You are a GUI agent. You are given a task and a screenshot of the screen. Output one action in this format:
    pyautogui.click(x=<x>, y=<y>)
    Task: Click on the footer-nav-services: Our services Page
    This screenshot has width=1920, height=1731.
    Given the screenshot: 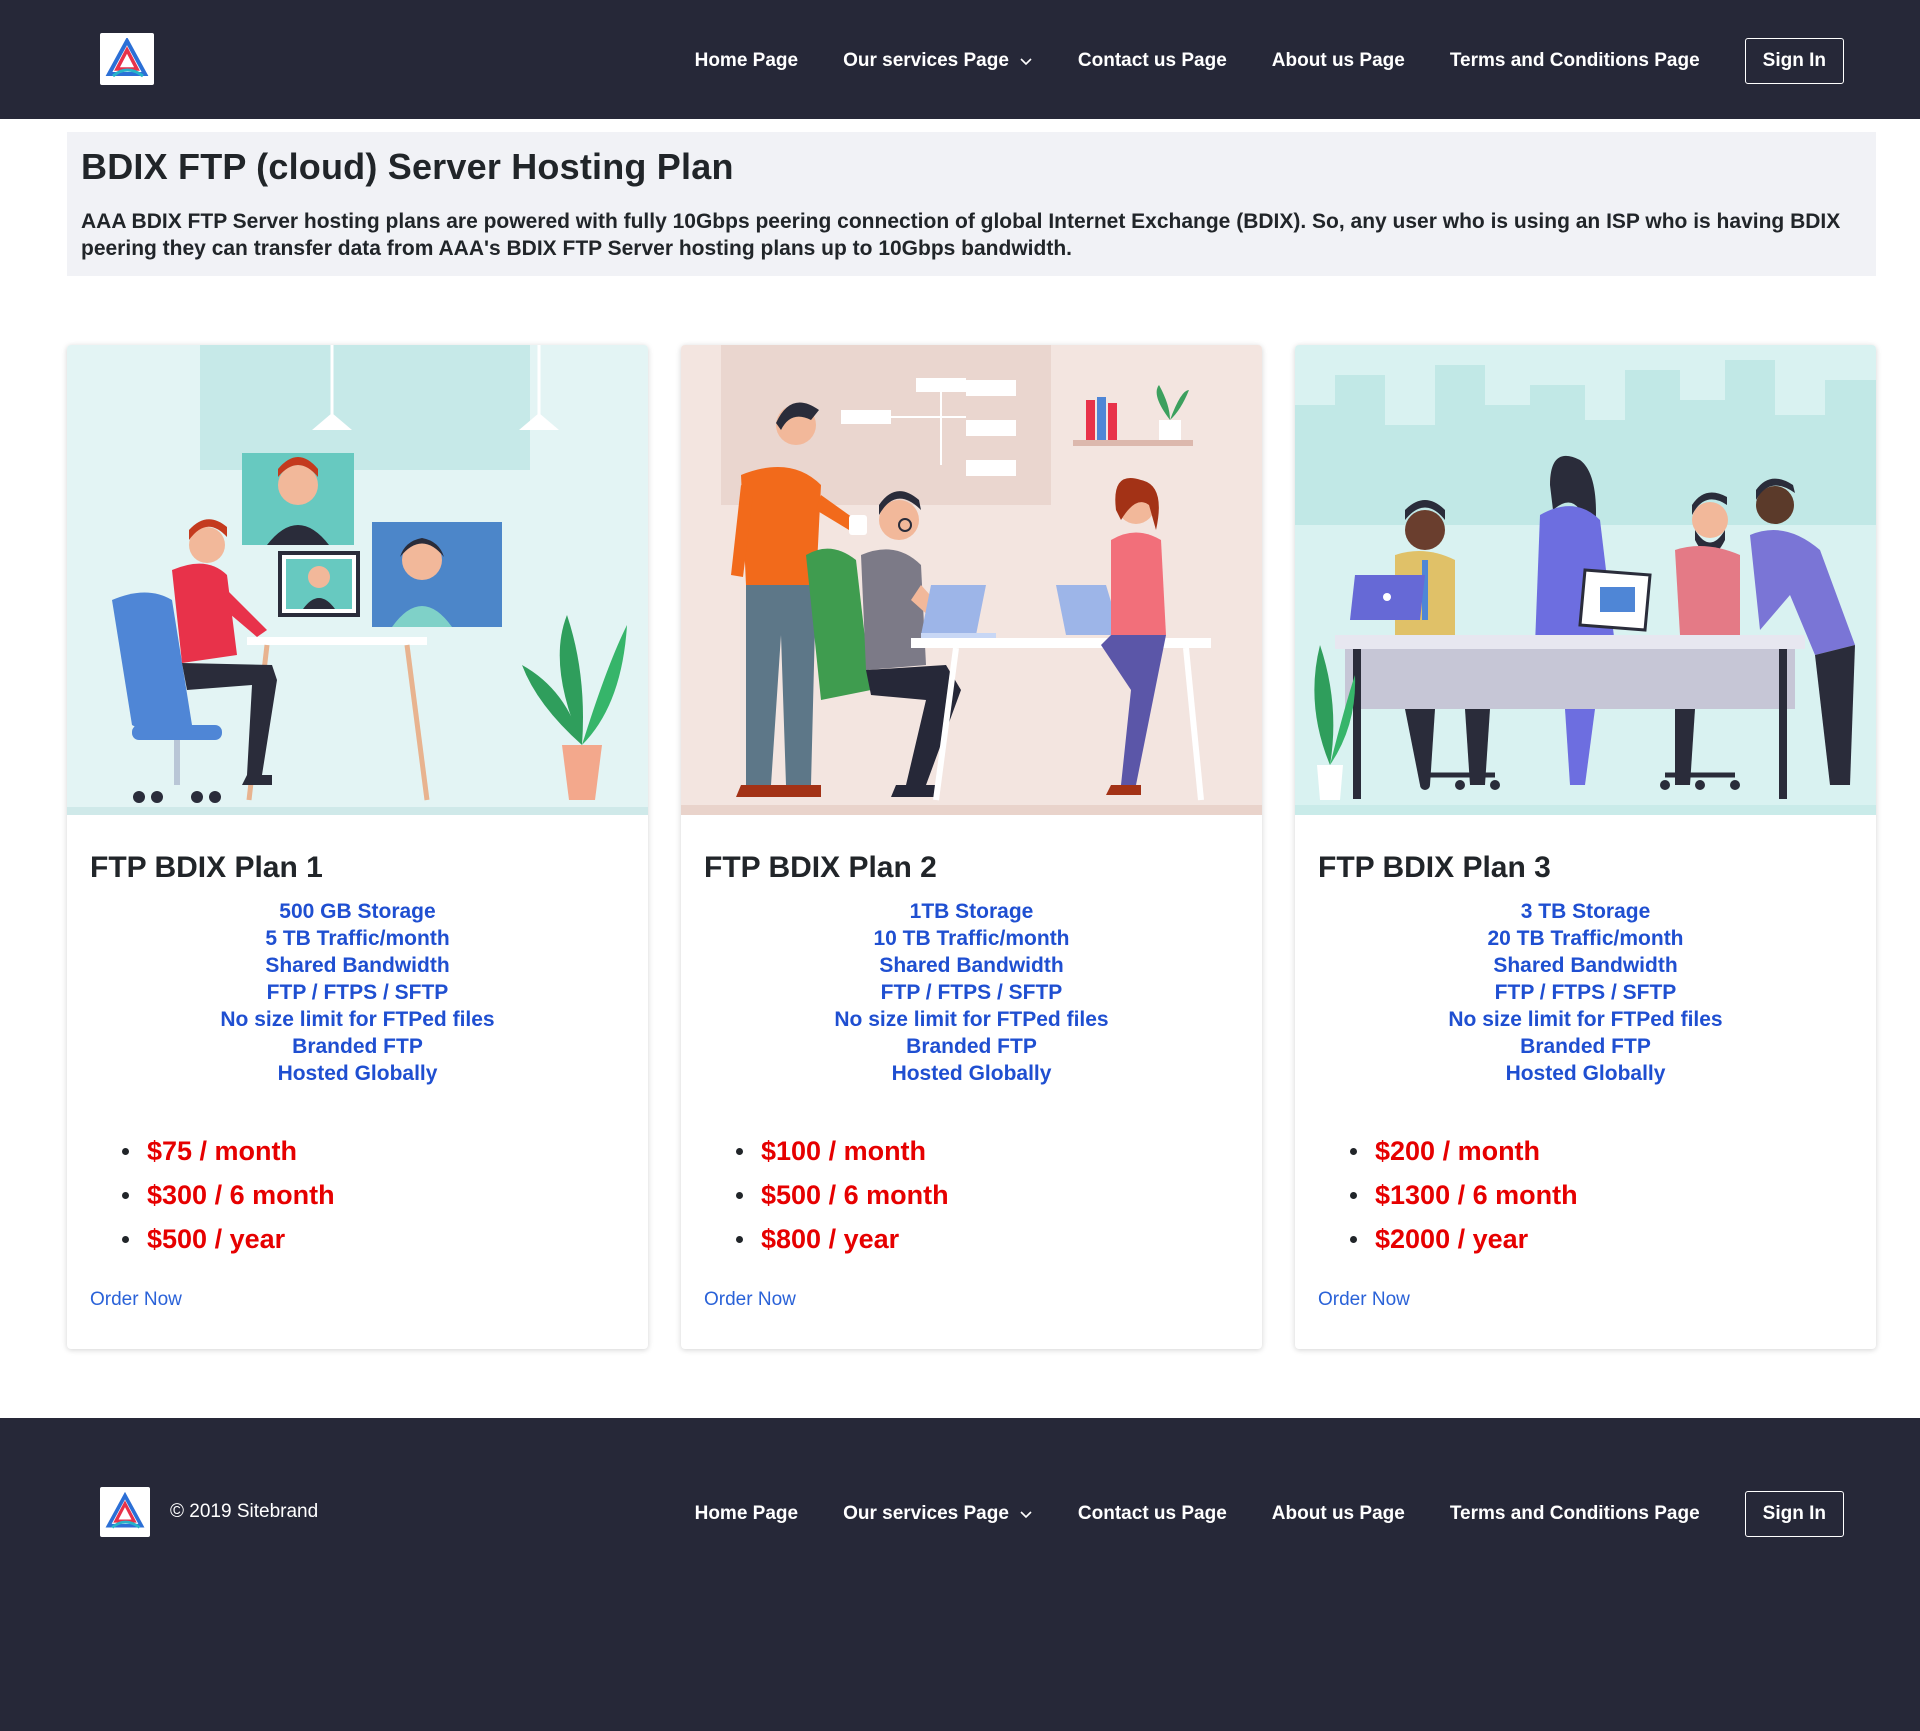 What is the action you would take?
    pyautogui.click(x=938, y=1514)
    